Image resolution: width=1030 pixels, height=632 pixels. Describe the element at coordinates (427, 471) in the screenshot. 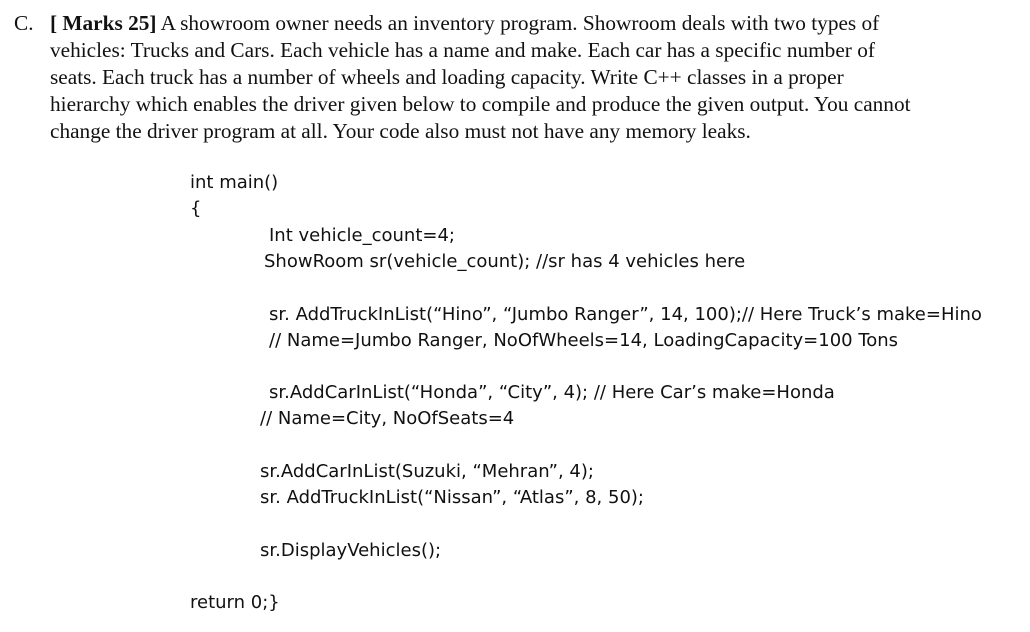

I see `code-add-car-2: sr.AddCarInList(Suzuki, “Mehran”, 4);` at that location.